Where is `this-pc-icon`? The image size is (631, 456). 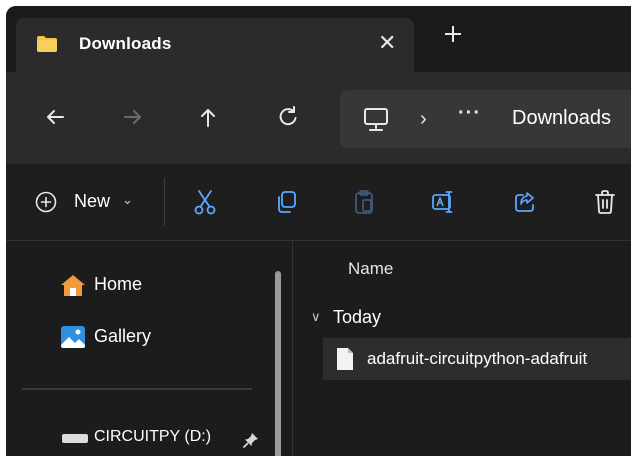
this-pc-icon is located at coordinates (376, 119).